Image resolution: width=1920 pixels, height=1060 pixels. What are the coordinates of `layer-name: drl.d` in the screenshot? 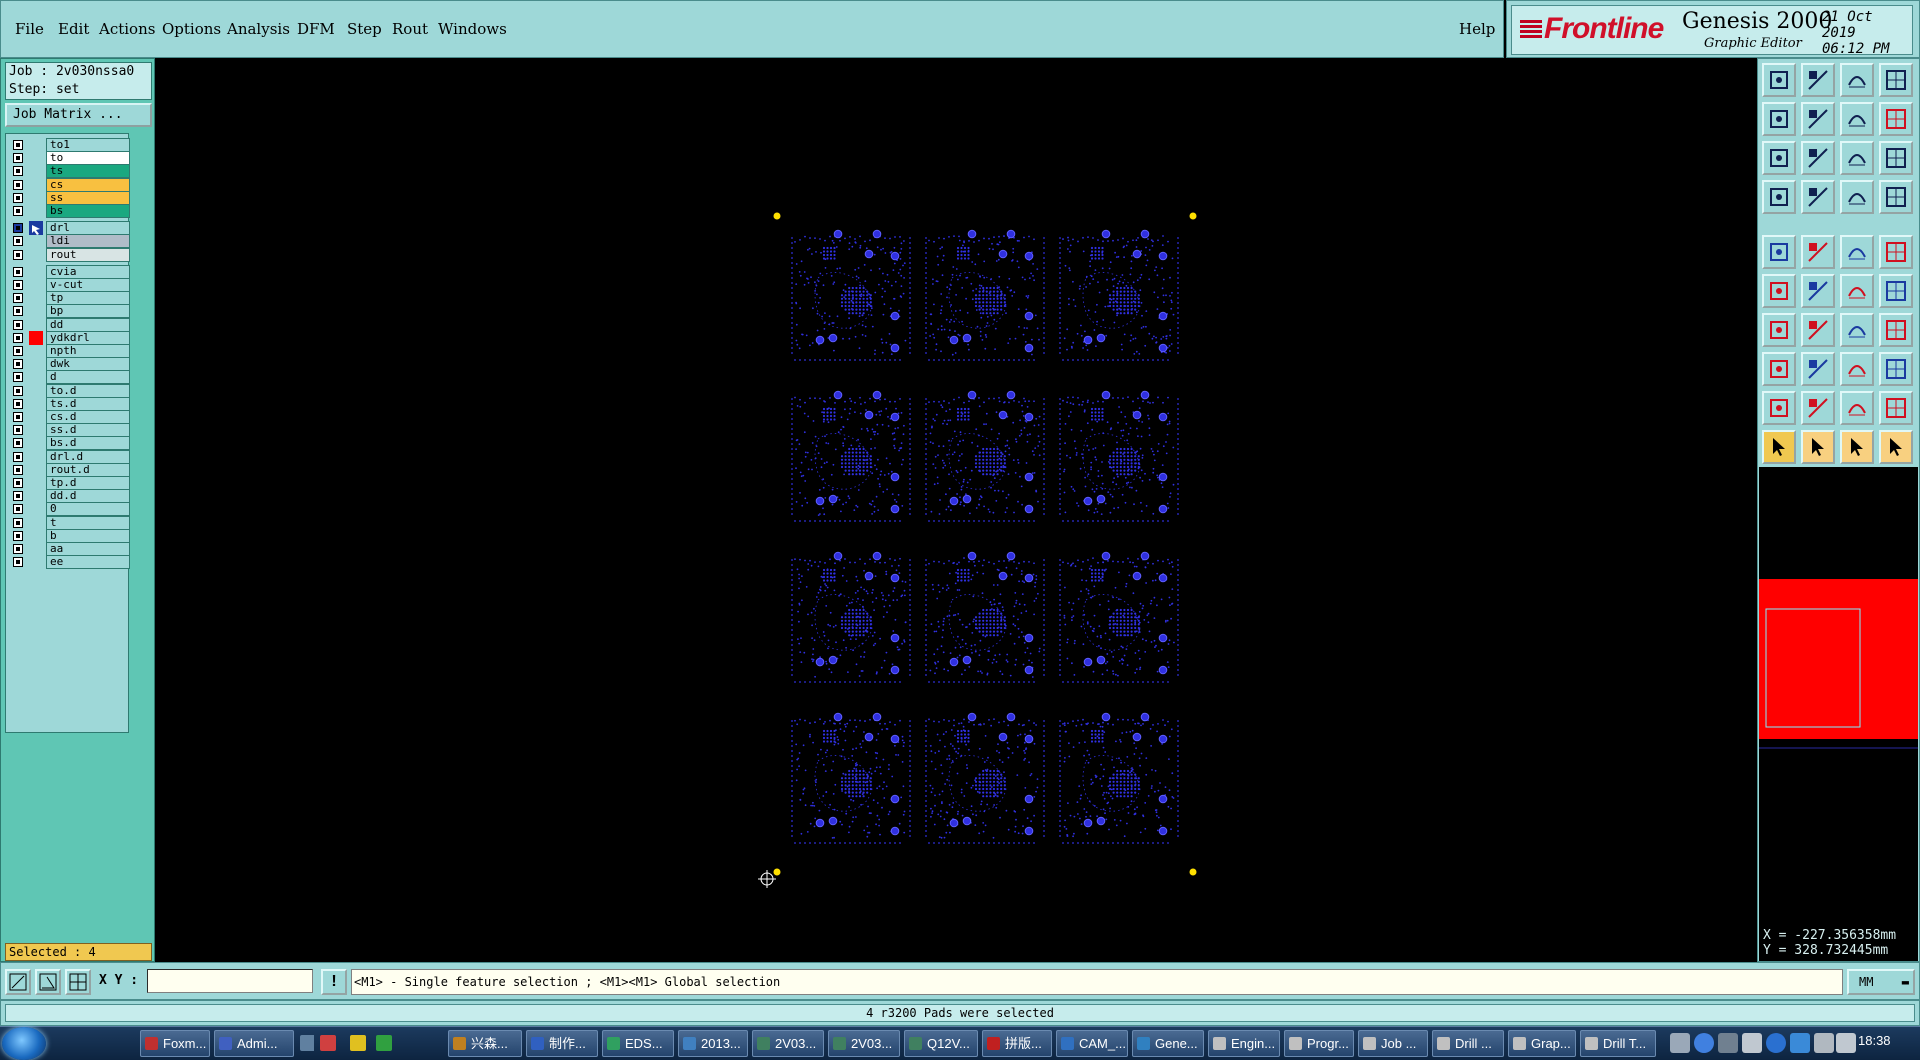 It's located at (88, 456).